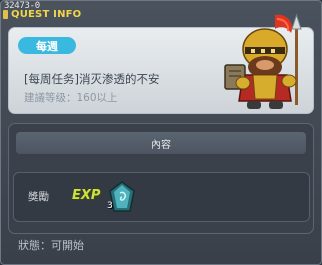 The height and width of the screenshot is (265, 322). What do you see at coordinates (5, 14) in the screenshot?
I see `title-bullet-icon` at bounding box center [5, 14].